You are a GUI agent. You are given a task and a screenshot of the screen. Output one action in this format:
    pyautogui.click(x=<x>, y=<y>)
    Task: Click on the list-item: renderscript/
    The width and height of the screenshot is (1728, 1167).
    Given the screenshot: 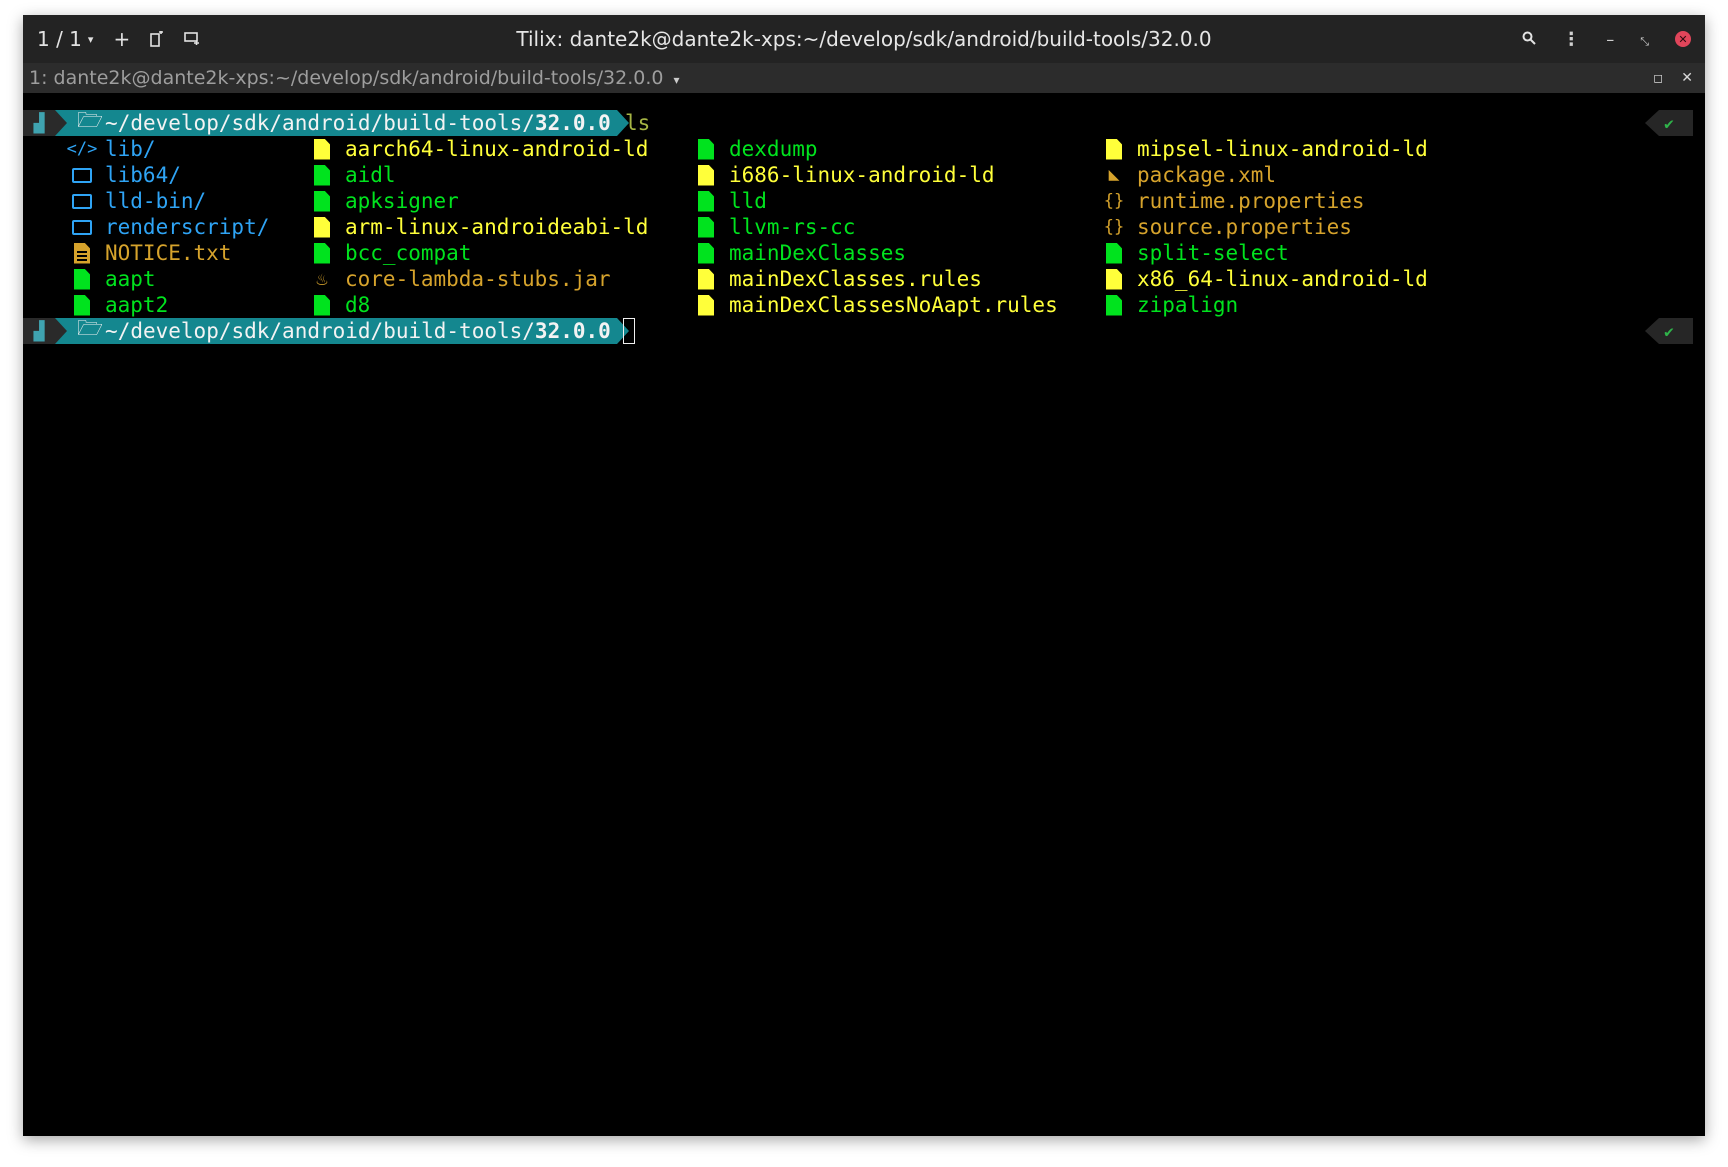 What is the action you would take?
    pyautogui.click(x=170, y=227)
    